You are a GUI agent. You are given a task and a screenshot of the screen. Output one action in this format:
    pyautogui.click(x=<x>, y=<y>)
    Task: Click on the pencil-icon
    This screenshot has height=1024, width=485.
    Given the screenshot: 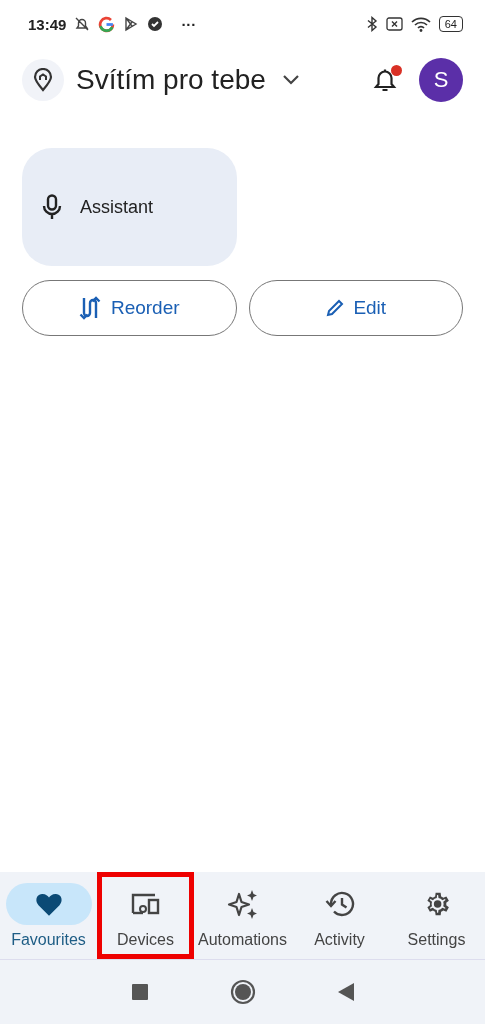 What is the action you would take?
    pyautogui.click(x=335, y=308)
    